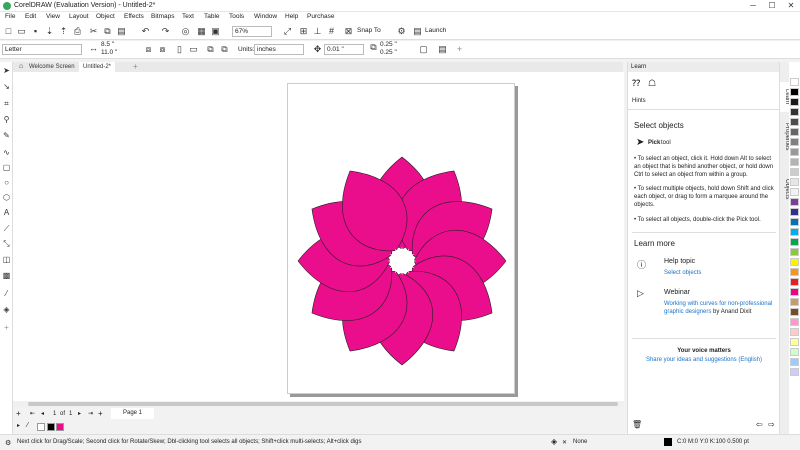  Describe the element at coordinates (188, 16) in the screenshot. I see `menu-text: Text` at that location.